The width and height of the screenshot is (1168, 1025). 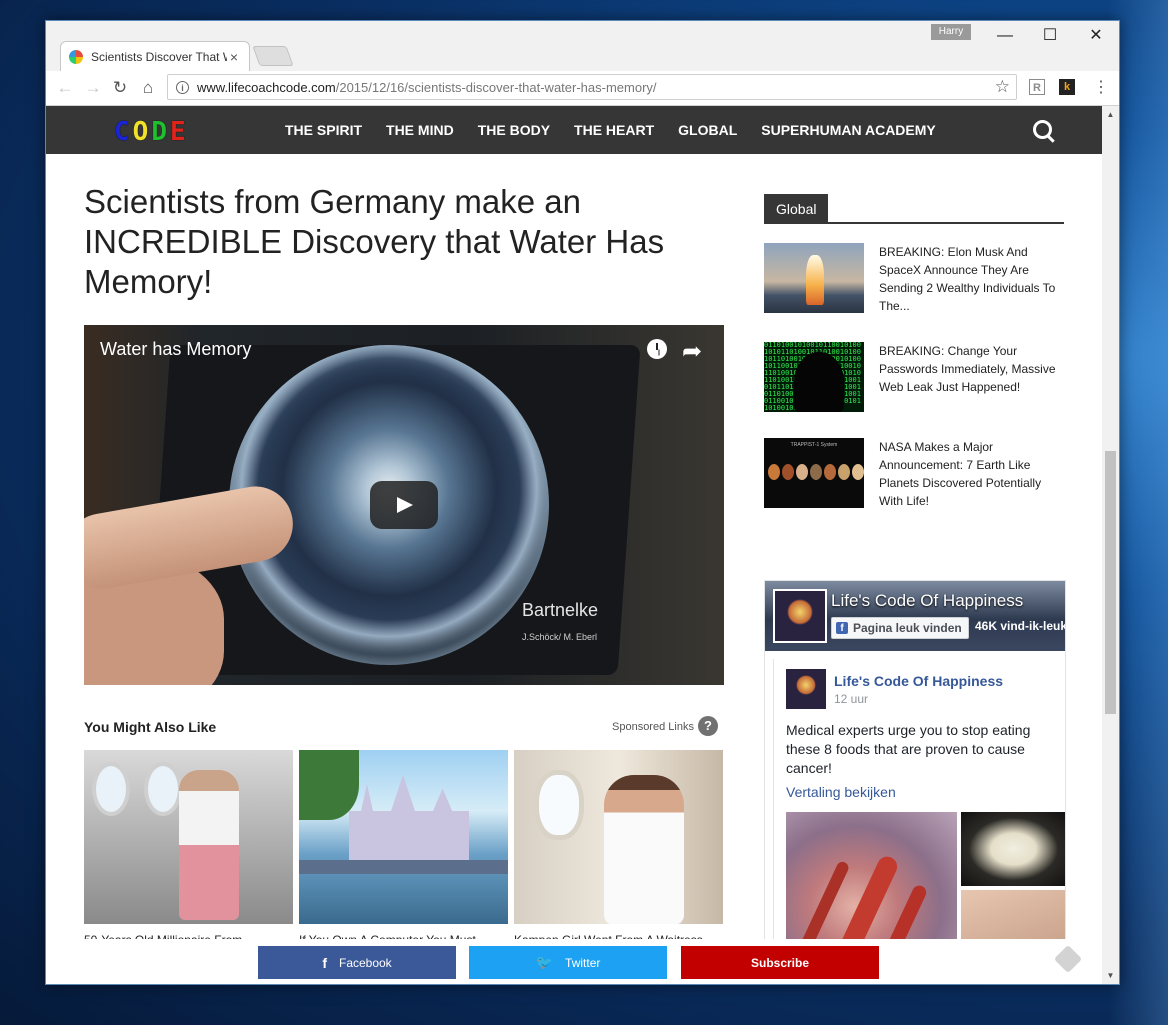 I want to click on facebook-like-button: f Pagina leuk vinden, so click(x=900, y=628).